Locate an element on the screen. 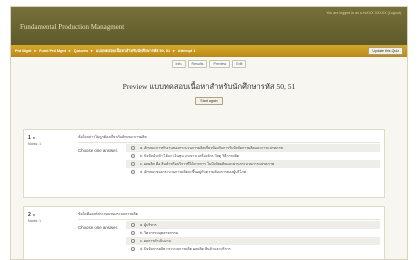  breadcrumb-attempt: Attempt 1 is located at coordinates (186, 51).